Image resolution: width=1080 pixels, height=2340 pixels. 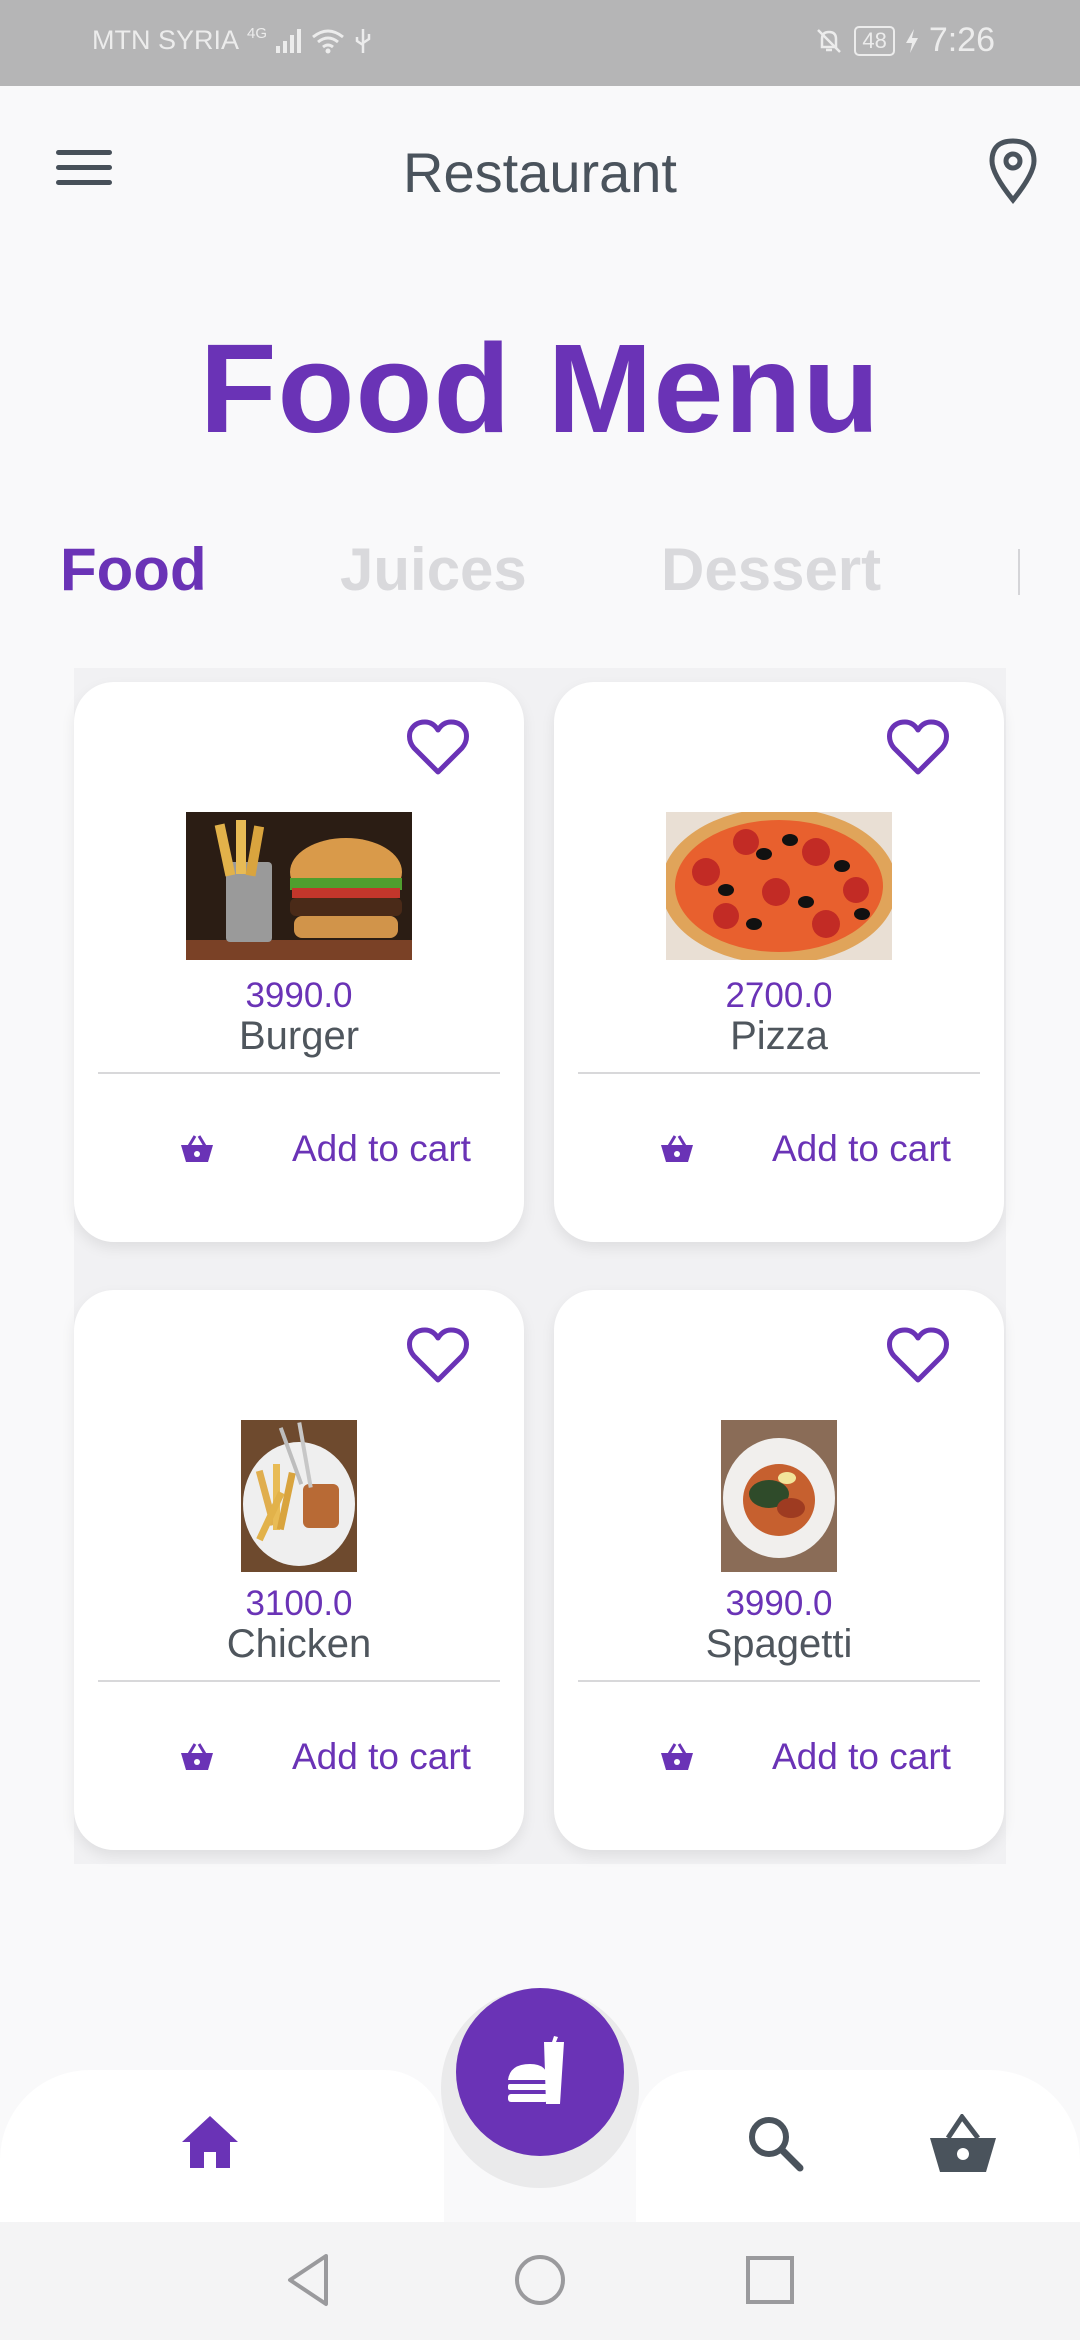 I want to click on food-card-spagetti: 3990.0 Spagetti Add to cart, so click(x=779, y=1570).